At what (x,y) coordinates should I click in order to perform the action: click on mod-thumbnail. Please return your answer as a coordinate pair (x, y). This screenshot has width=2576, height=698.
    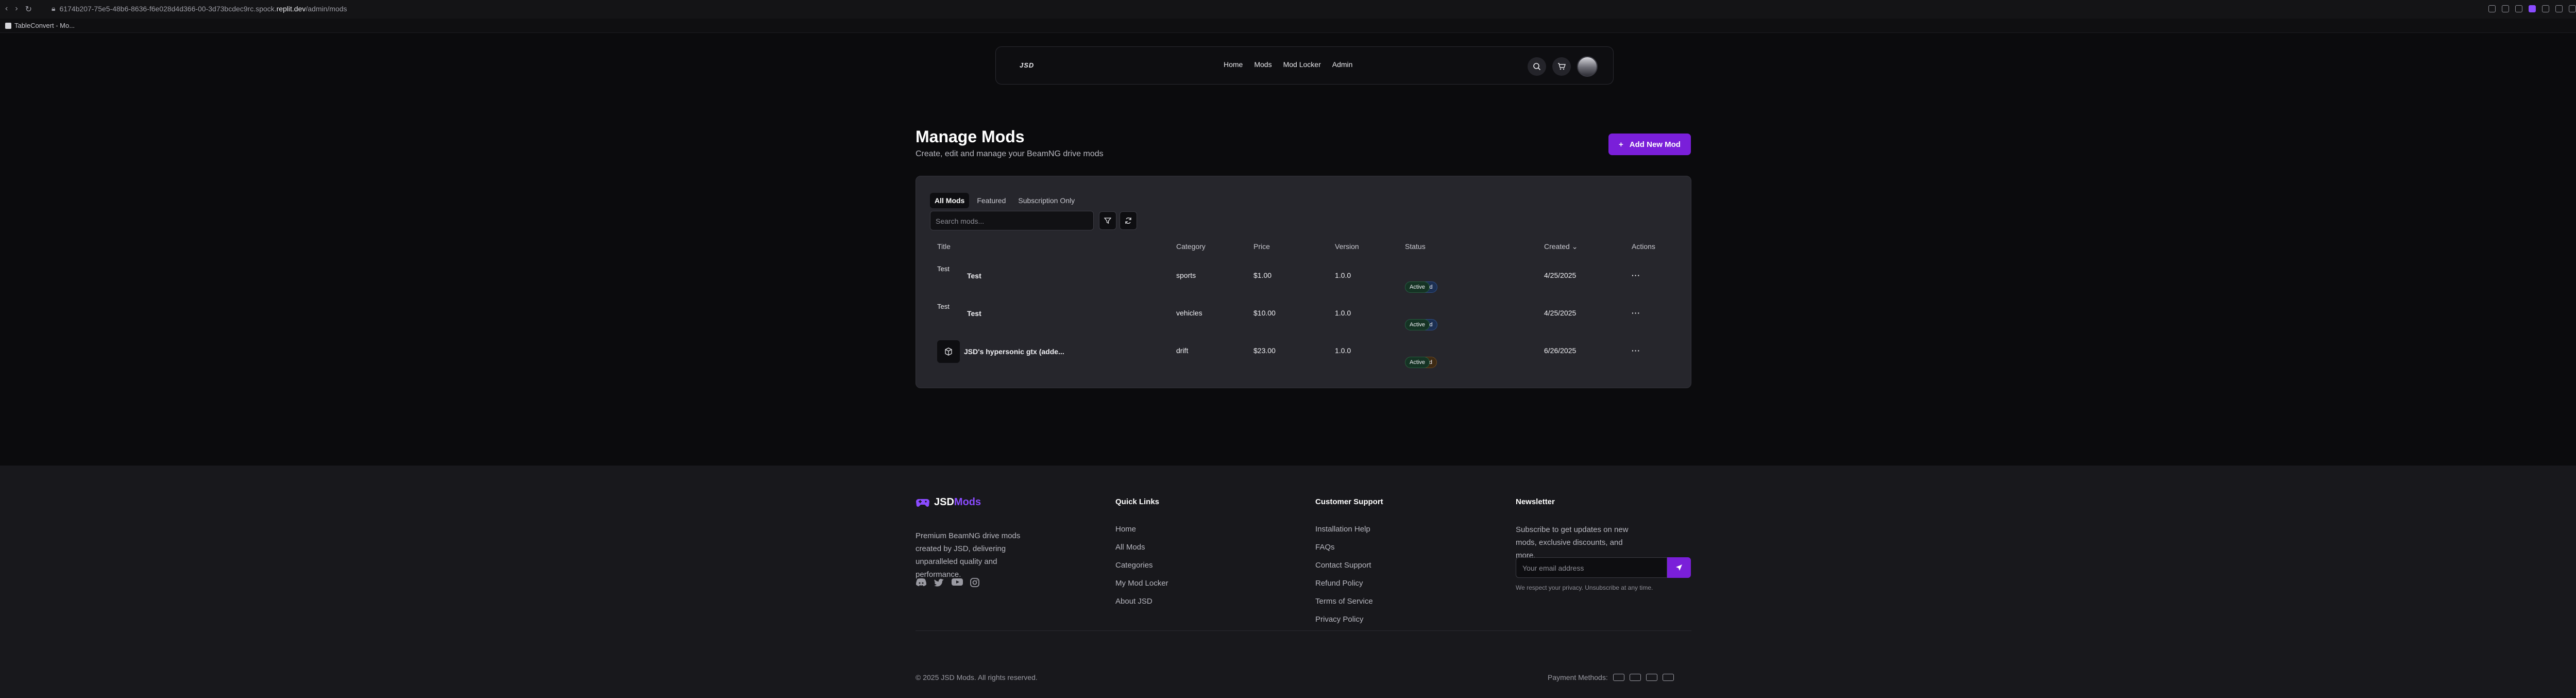
    Looking at the image, I should click on (948, 351).